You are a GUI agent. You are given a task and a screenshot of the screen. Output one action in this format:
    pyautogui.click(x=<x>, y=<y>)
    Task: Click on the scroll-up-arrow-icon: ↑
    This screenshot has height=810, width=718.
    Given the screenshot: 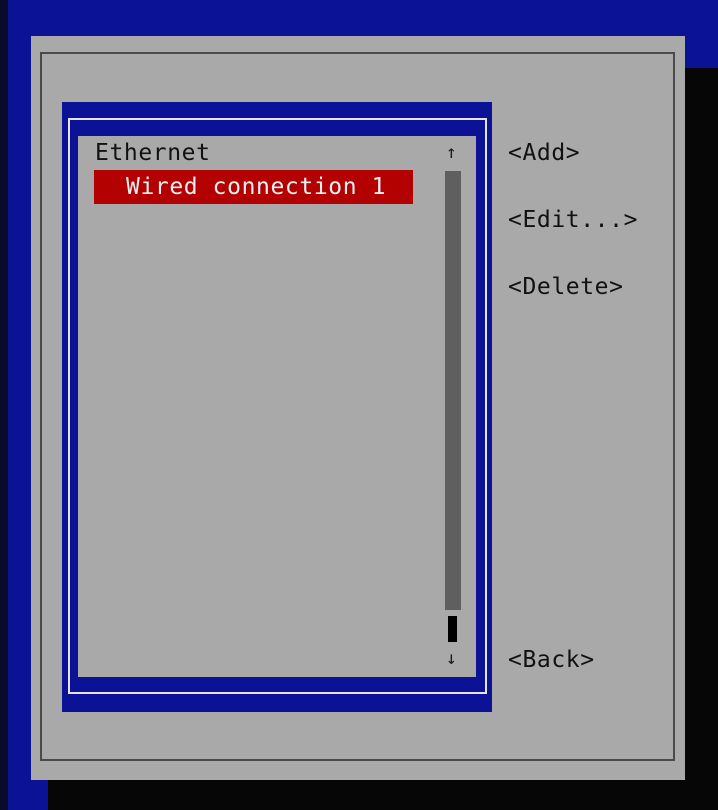 What is the action you would take?
    pyautogui.click(x=451, y=153)
    